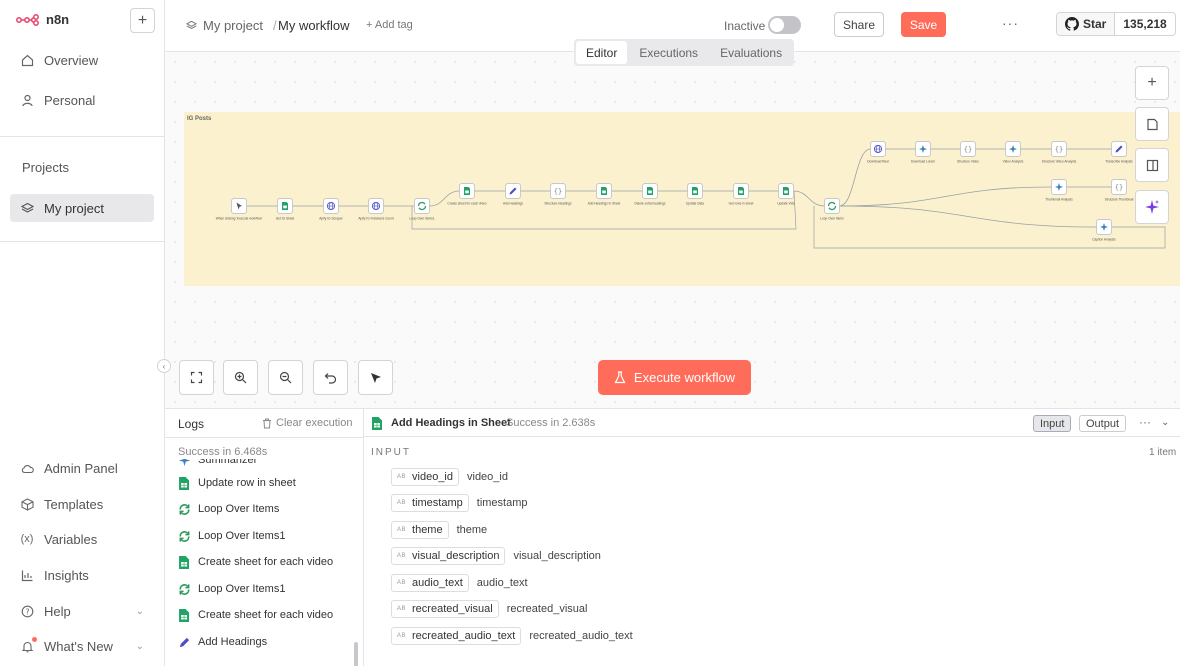 The width and height of the screenshot is (1180, 666). I want to click on workflow-node: {} Structure Headings, so click(558, 194).